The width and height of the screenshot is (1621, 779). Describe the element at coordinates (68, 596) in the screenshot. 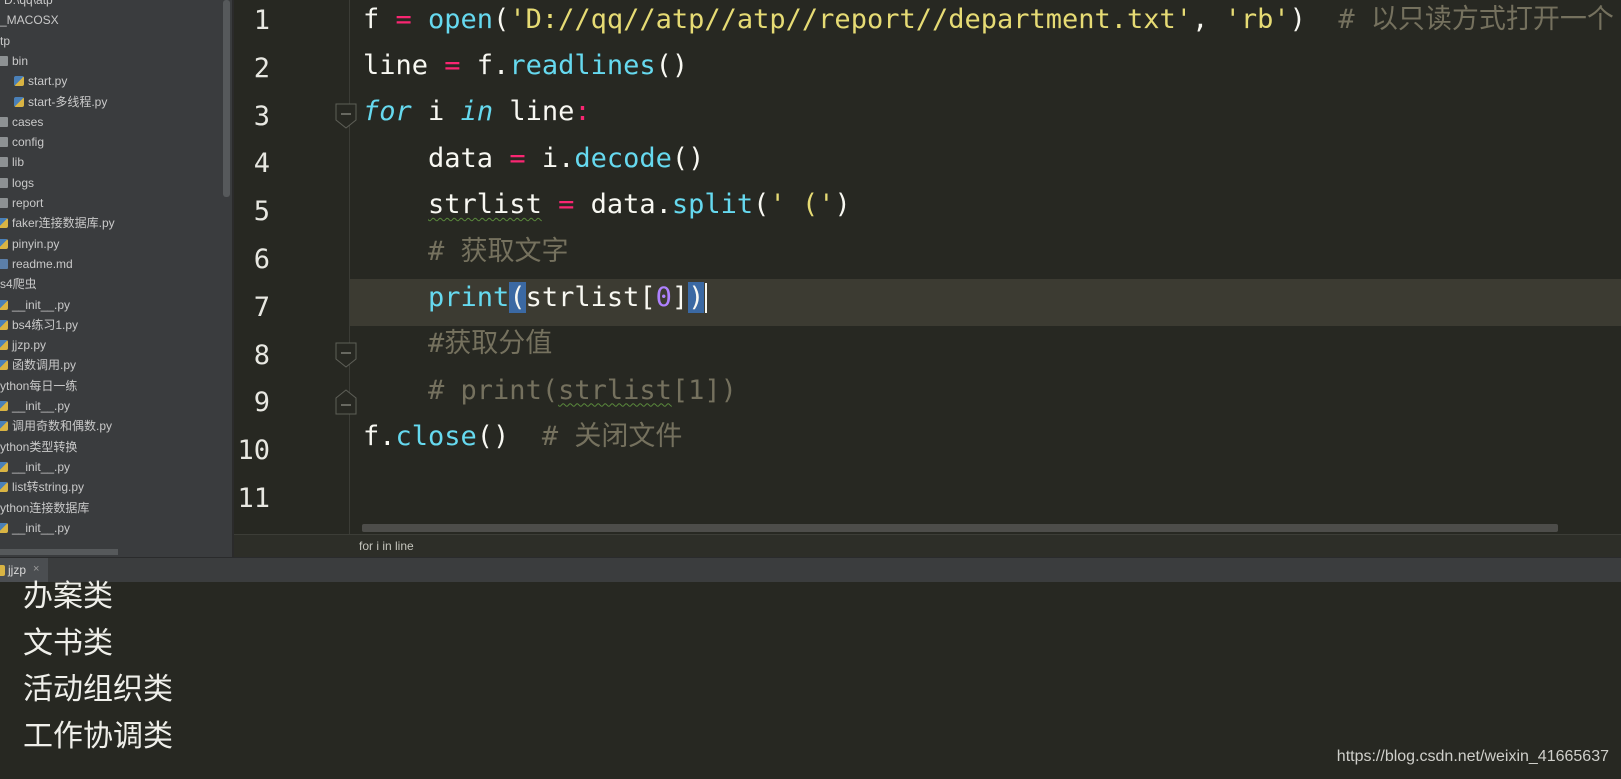

I see `console-output-line: 办案类` at that location.